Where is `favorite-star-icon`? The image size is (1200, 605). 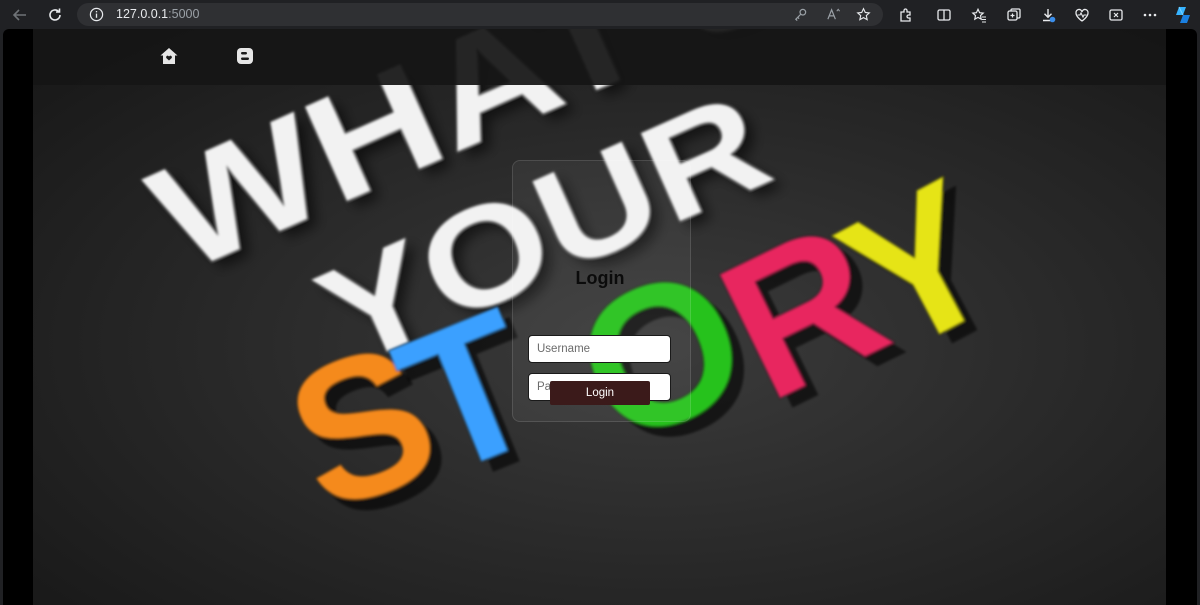
favorite-star-icon is located at coordinates (863, 17).